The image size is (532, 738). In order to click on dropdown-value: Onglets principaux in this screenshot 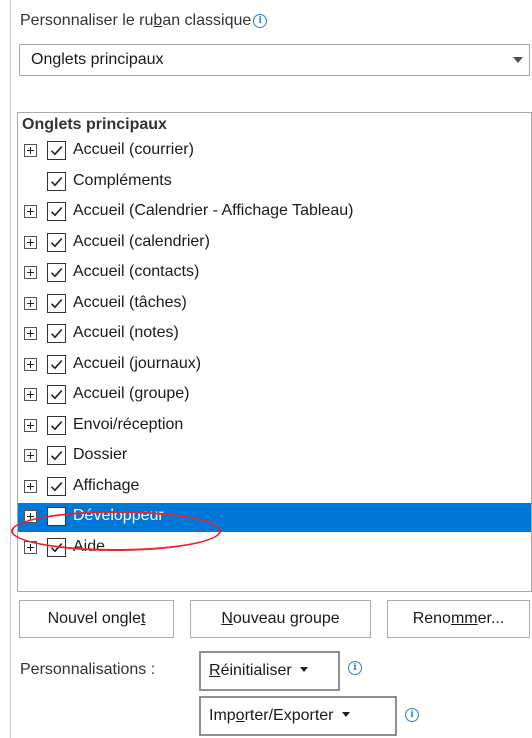, I will do `click(97, 59)`.